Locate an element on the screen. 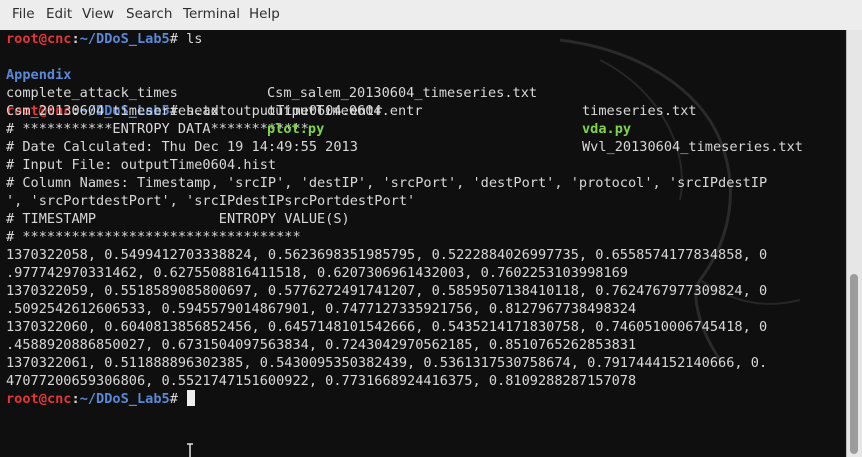 The width and height of the screenshot is (862, 457). output-line: # Input File: outputTime0604.hist is located at coordinates (141, 165).